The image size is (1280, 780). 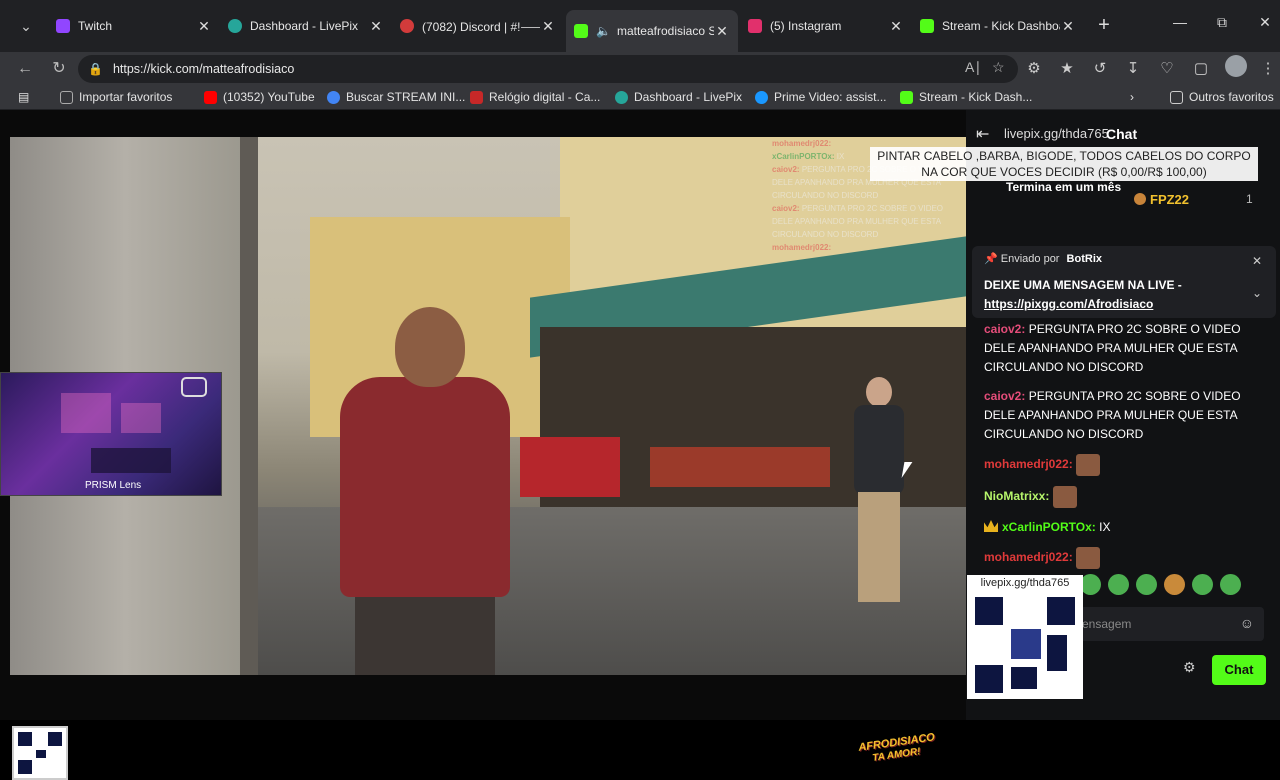 What do you see at coordinates (210, 97) in the screenshot?
I see `youtube-icon` at bounding box center [210, 97].